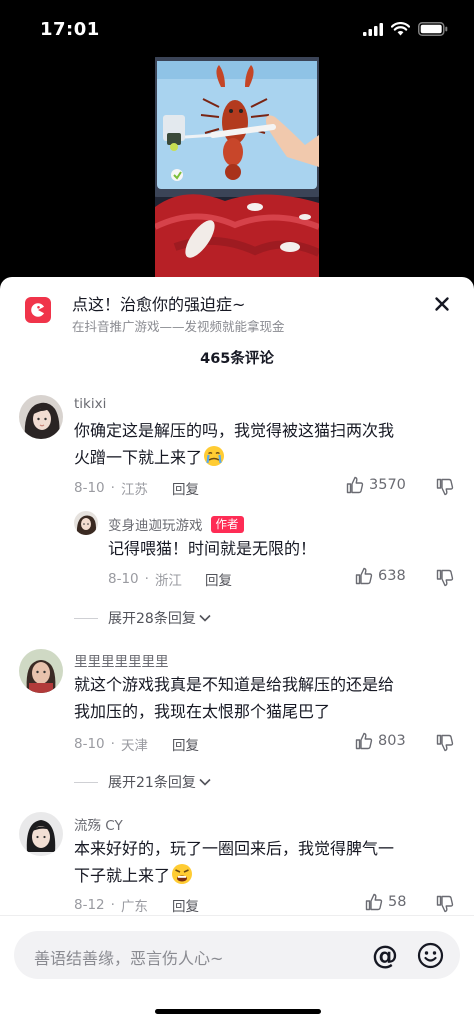 The width and height of the screenshot is (474, 1025). I want to click on status-icons, so click(405, 29).